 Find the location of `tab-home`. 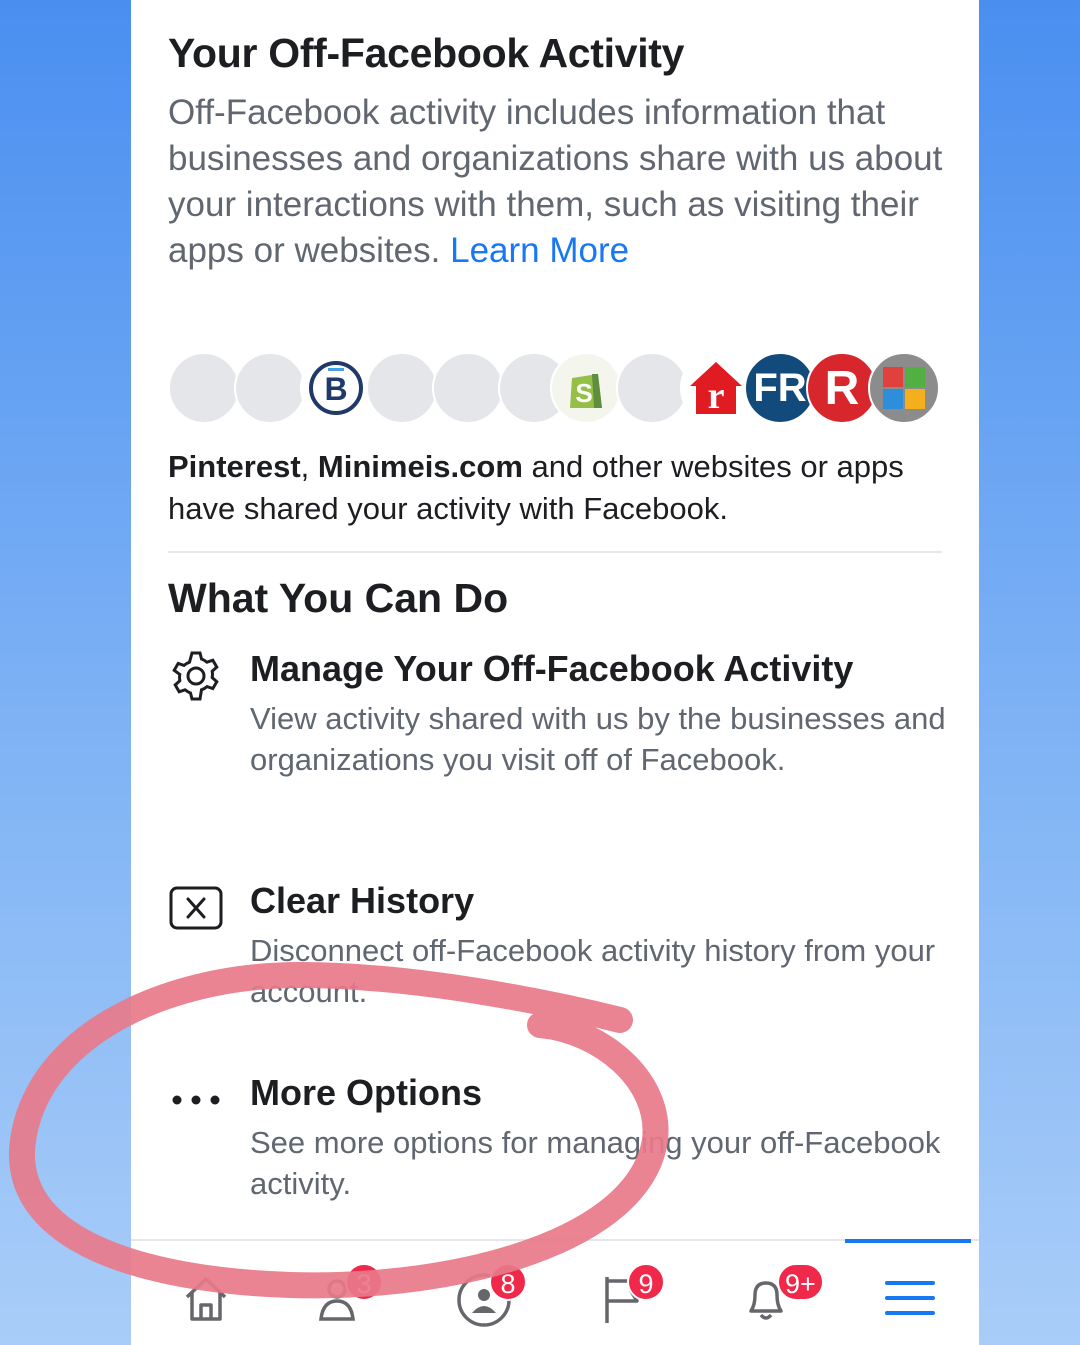

tab-home is located at coordinates (206, 1299).